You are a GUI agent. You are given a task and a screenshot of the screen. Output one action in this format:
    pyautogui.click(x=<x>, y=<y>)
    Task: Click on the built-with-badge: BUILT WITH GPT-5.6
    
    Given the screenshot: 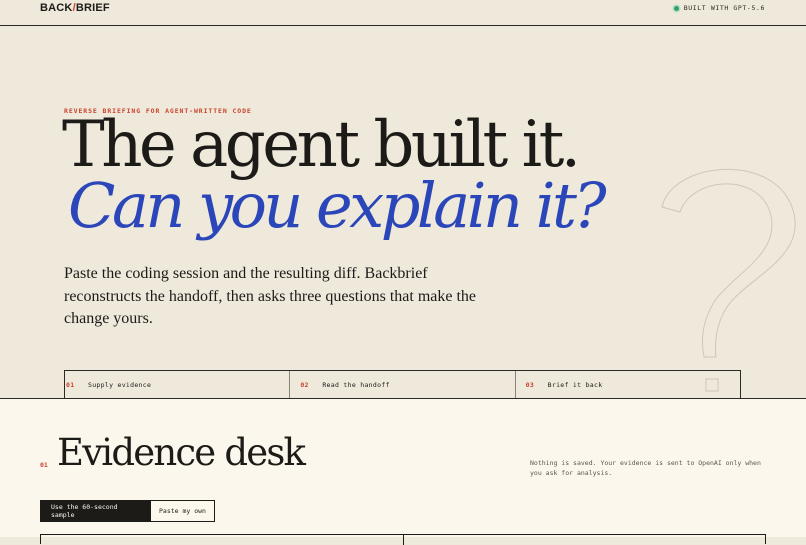 What is the action you would take?
    pyautogui.click(x=719, y=8)
    